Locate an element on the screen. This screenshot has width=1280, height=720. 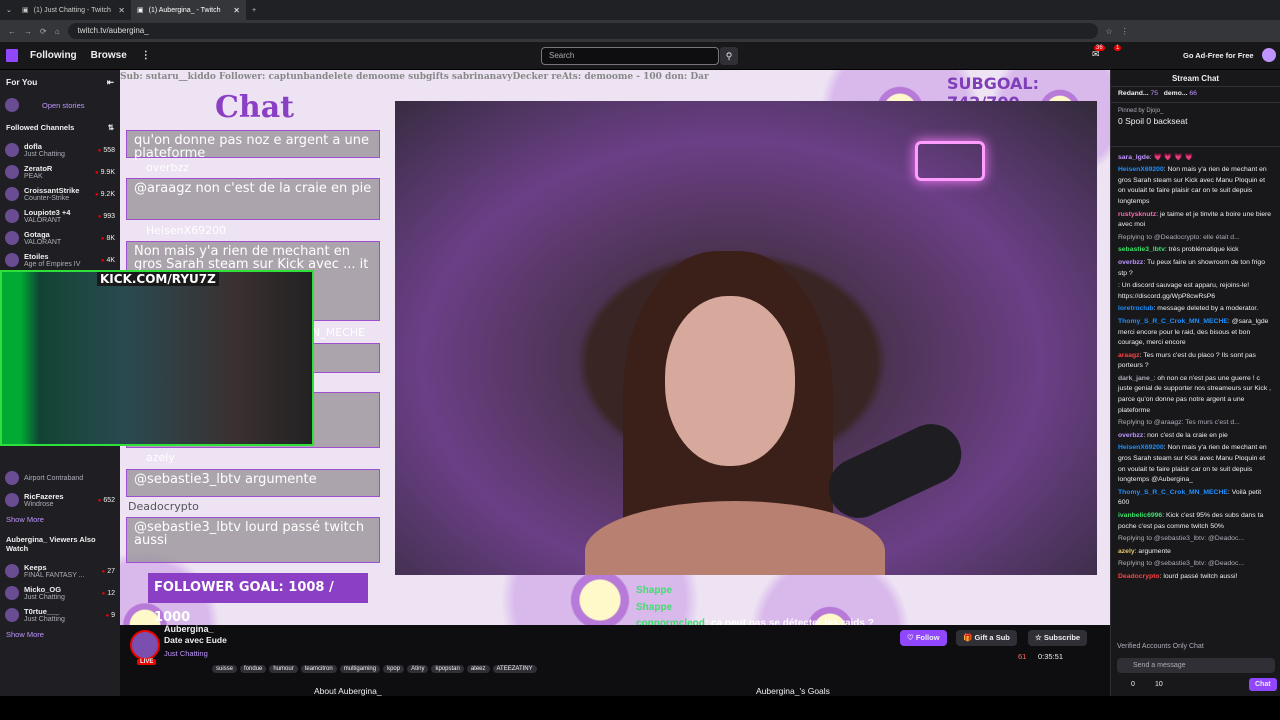
browser-tab-1: ▣ (1) Just Chatting - Twitch ✕ is located at coordinates (73, 10).